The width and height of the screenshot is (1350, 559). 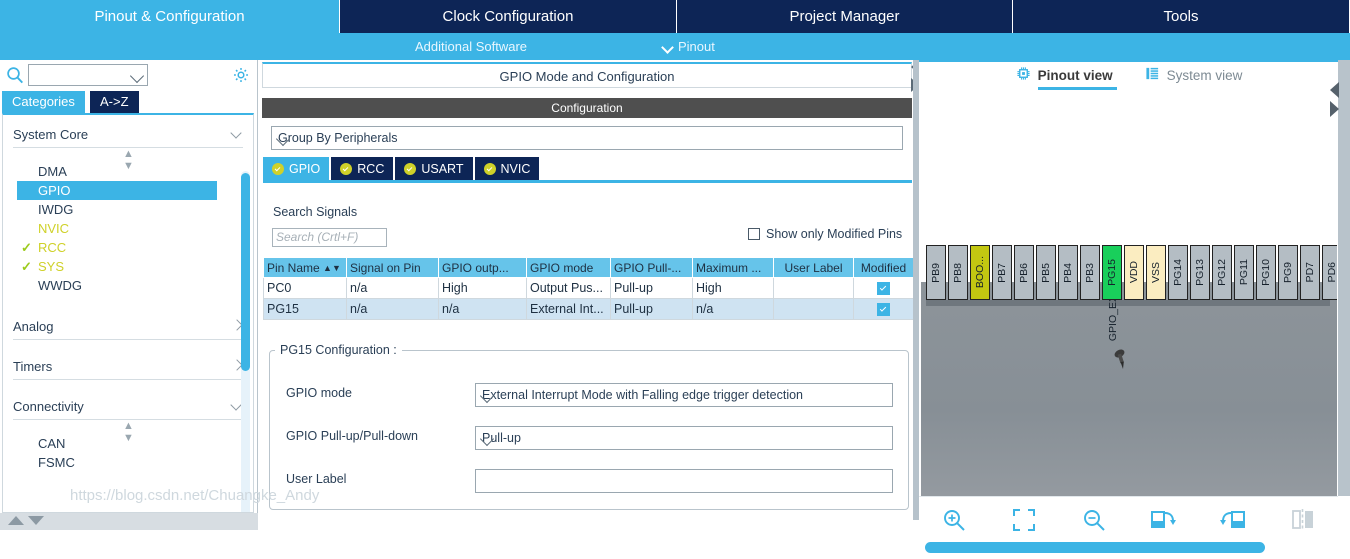 I want to click on tree-item-sys: ✓ SYS, so click(x=128, y=266).